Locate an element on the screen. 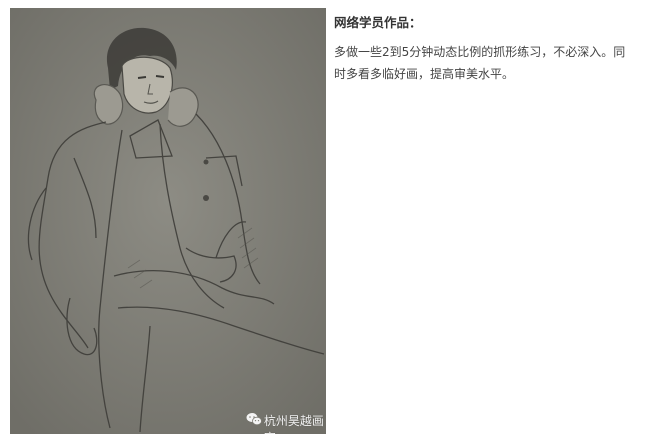 Image resolution: width=645 pixels, height=439 pixels. artwork-watermark: 杭州昊越画室 is located at coordinates (286, 423).